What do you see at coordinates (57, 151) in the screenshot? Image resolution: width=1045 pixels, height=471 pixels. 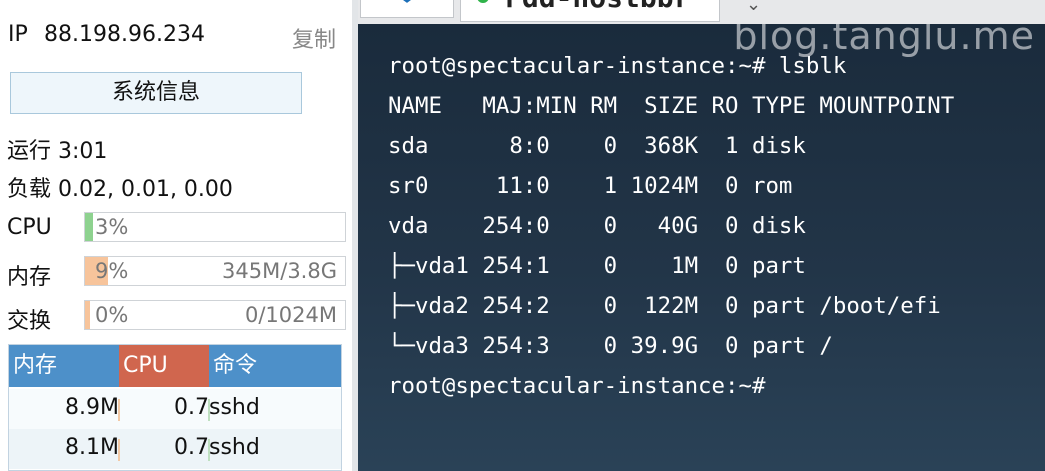 I see `uptime-text: 运行 3:01` at bounding box center [57, 151].